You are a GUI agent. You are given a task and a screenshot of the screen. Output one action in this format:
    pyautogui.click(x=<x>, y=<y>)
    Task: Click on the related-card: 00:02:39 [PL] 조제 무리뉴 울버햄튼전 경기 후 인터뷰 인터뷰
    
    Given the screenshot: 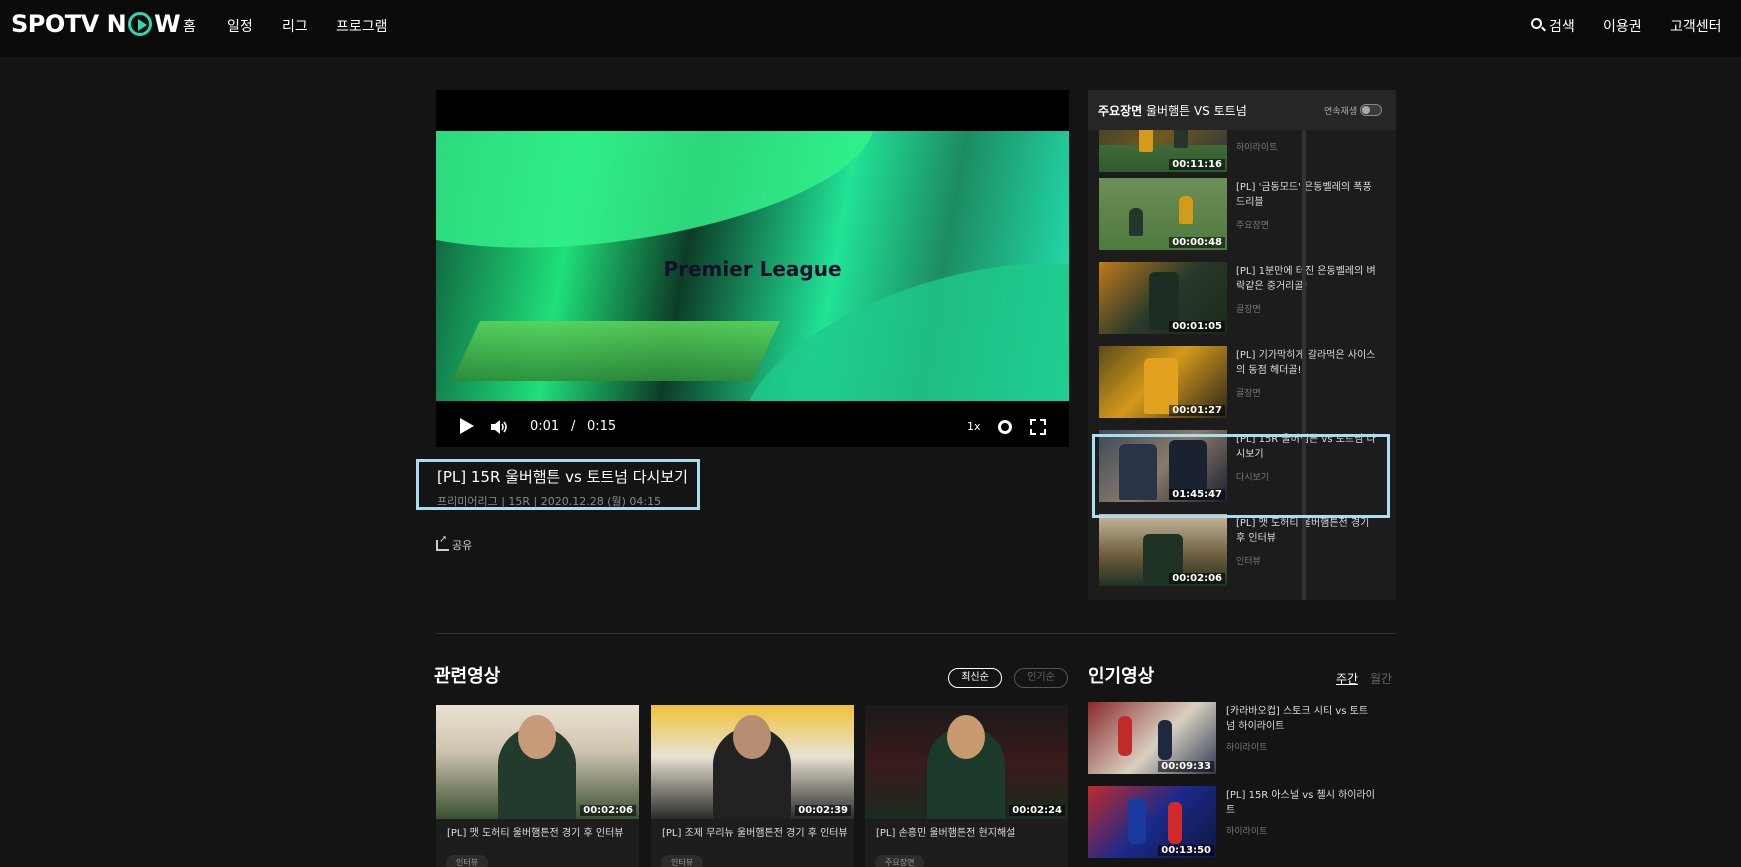 What is the action you would take?
    pyautogui.click(x=752, y=786)
    